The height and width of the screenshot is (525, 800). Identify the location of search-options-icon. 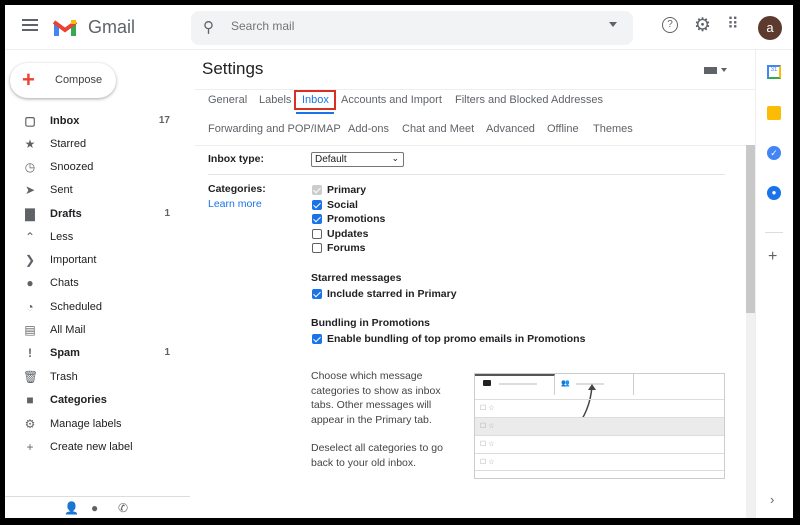
(613, 26).